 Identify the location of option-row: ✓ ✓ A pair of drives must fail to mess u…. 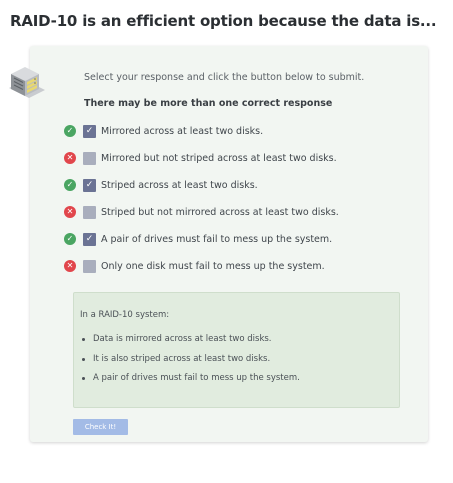
(198, 239).